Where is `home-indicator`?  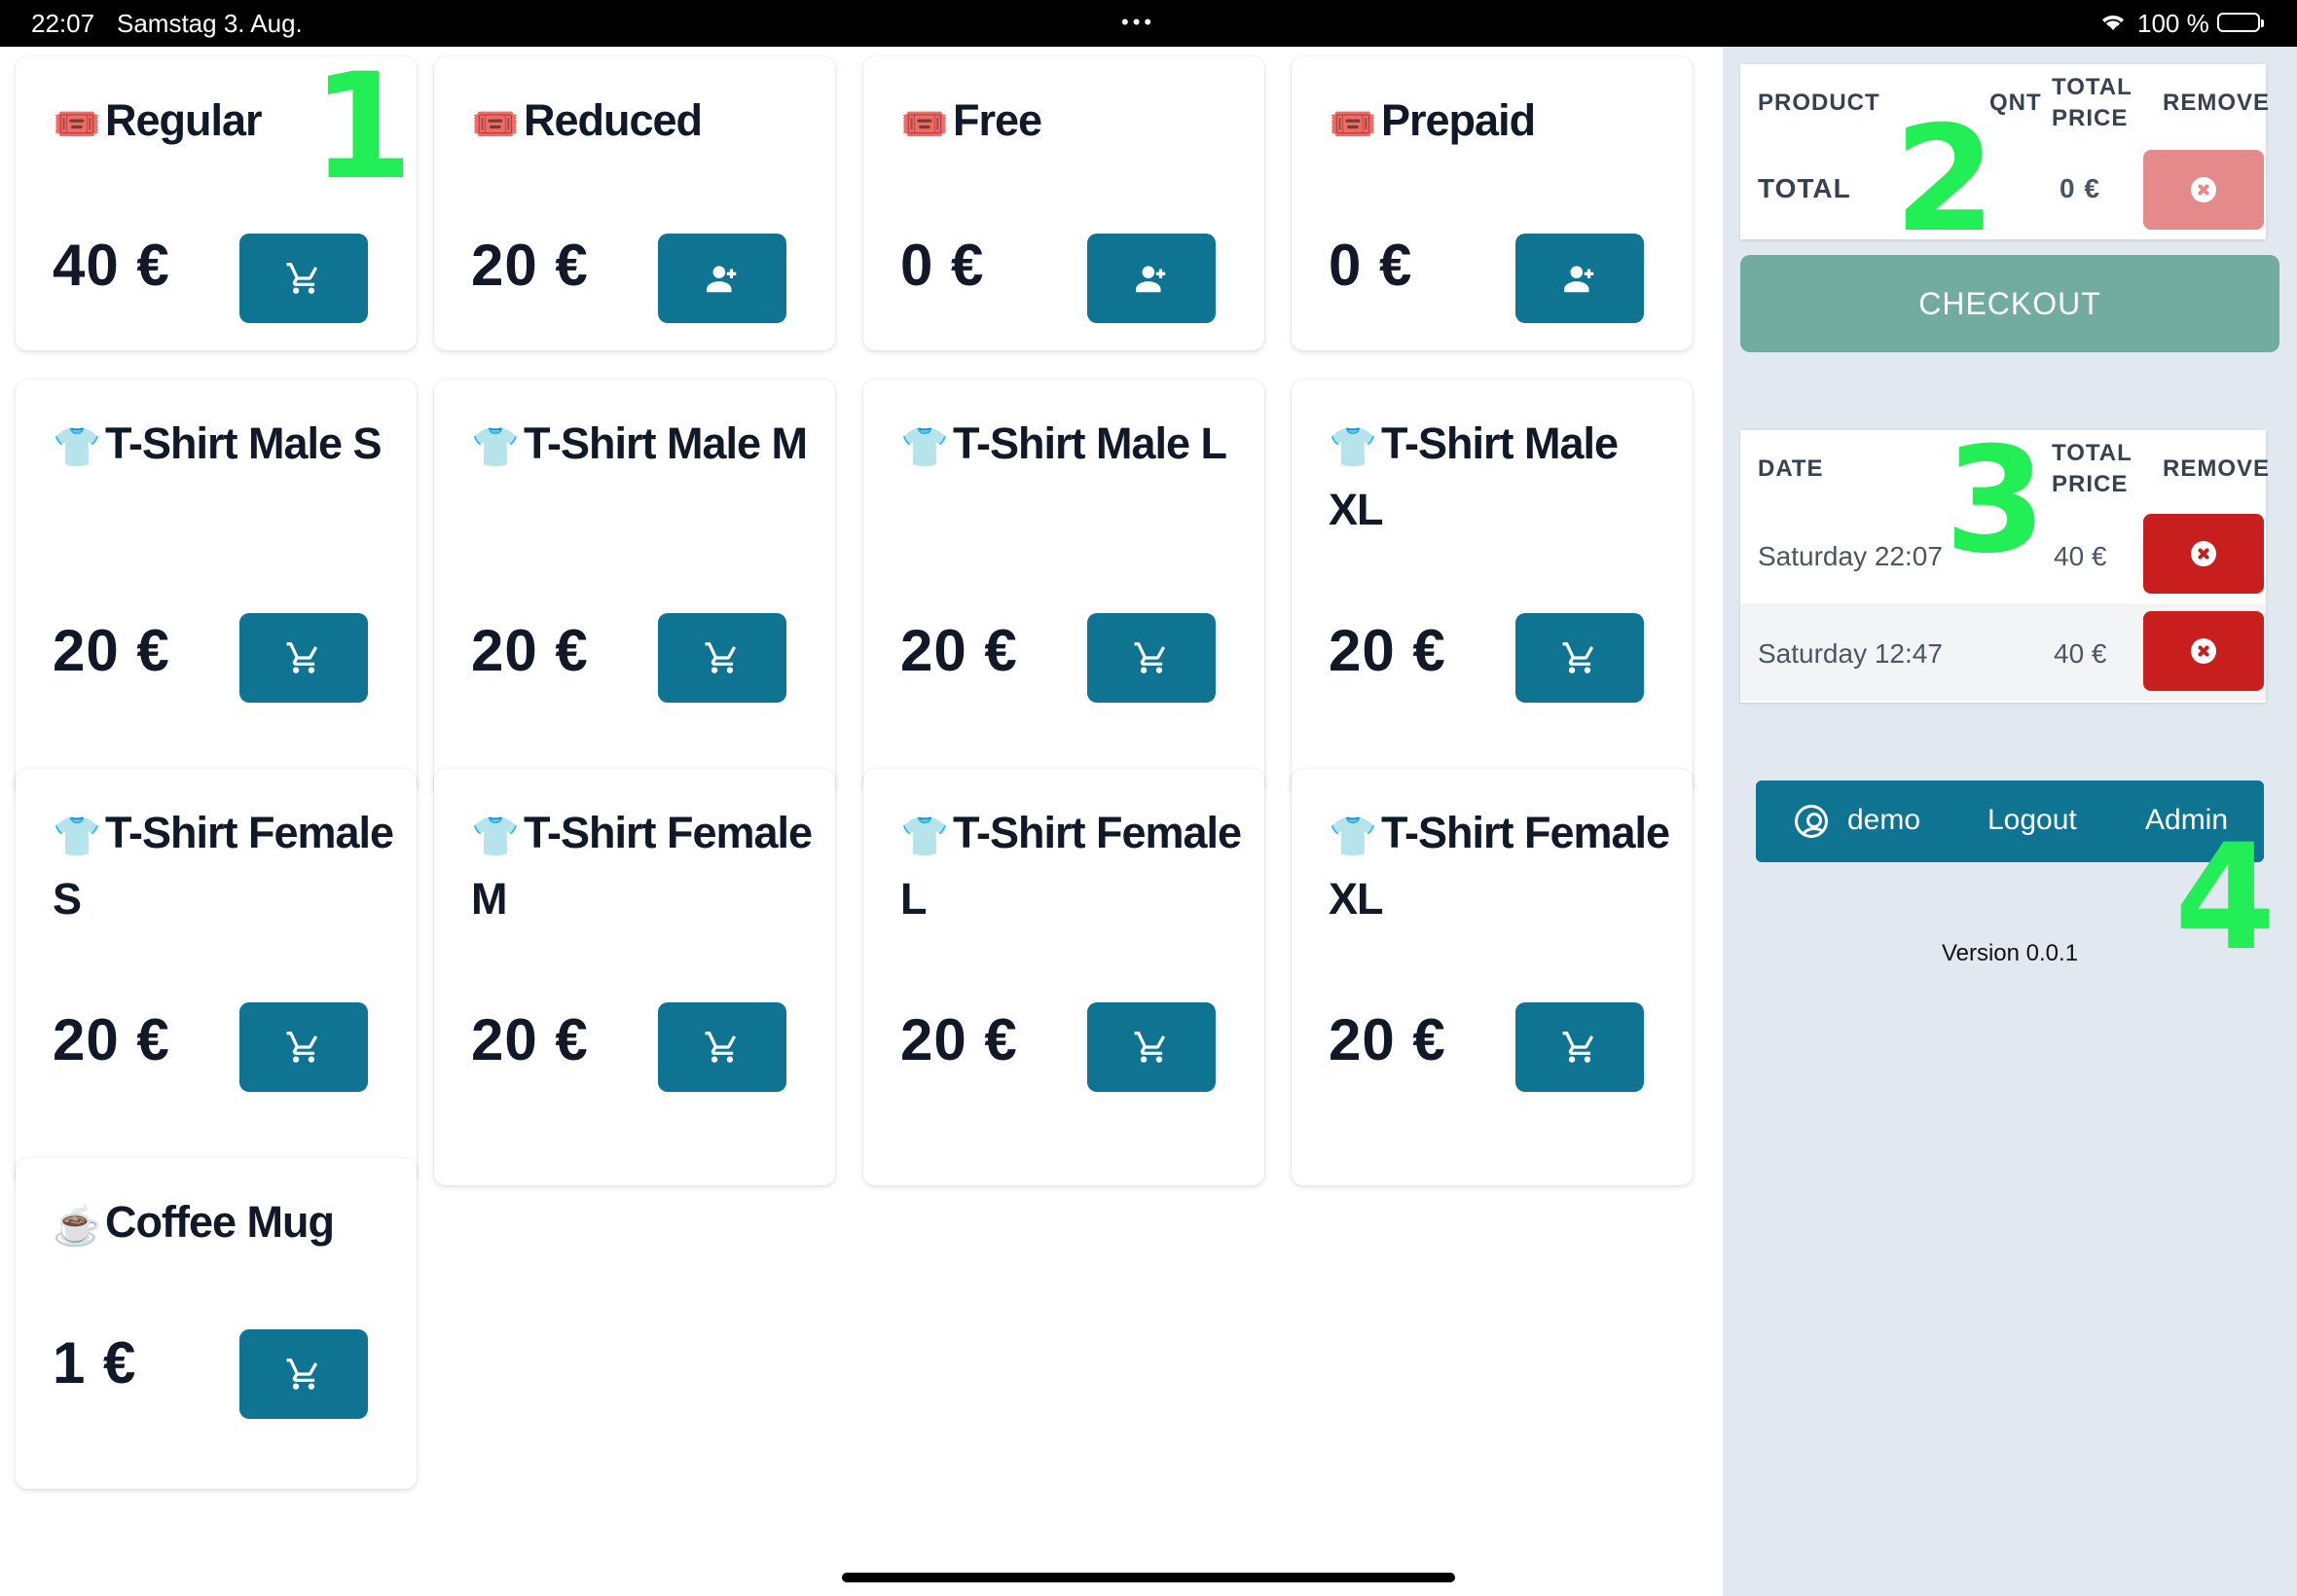
home-indicator is located at coordinates (1148, 1577).